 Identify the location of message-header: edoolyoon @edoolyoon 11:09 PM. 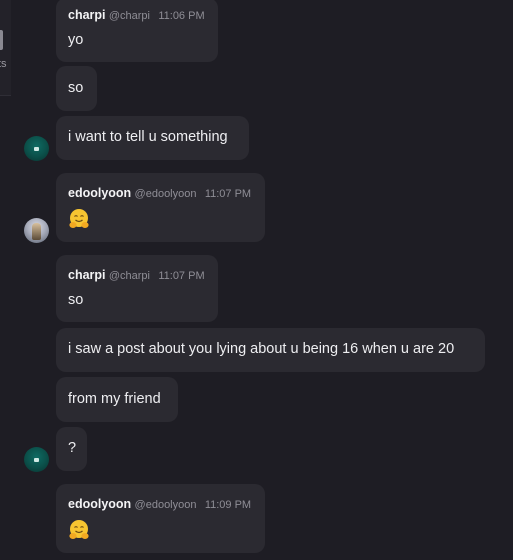
(159, 504).